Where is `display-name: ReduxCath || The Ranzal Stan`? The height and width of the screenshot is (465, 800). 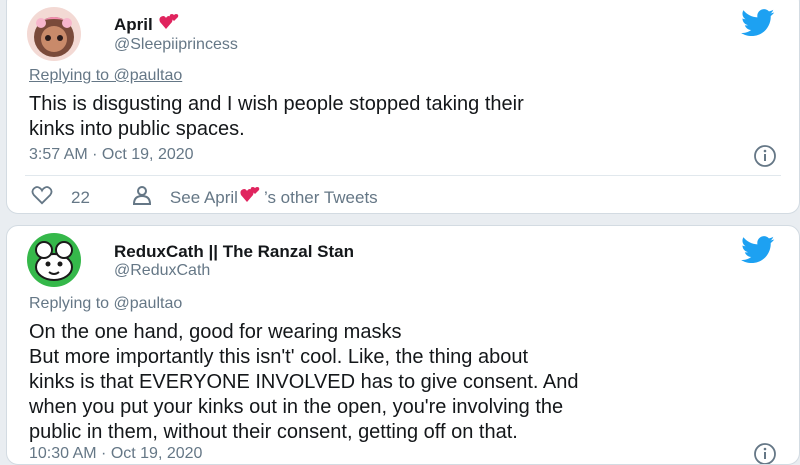
display-name: ReduxCath || The Ranzal Stan is located at coordinates (234, 252).